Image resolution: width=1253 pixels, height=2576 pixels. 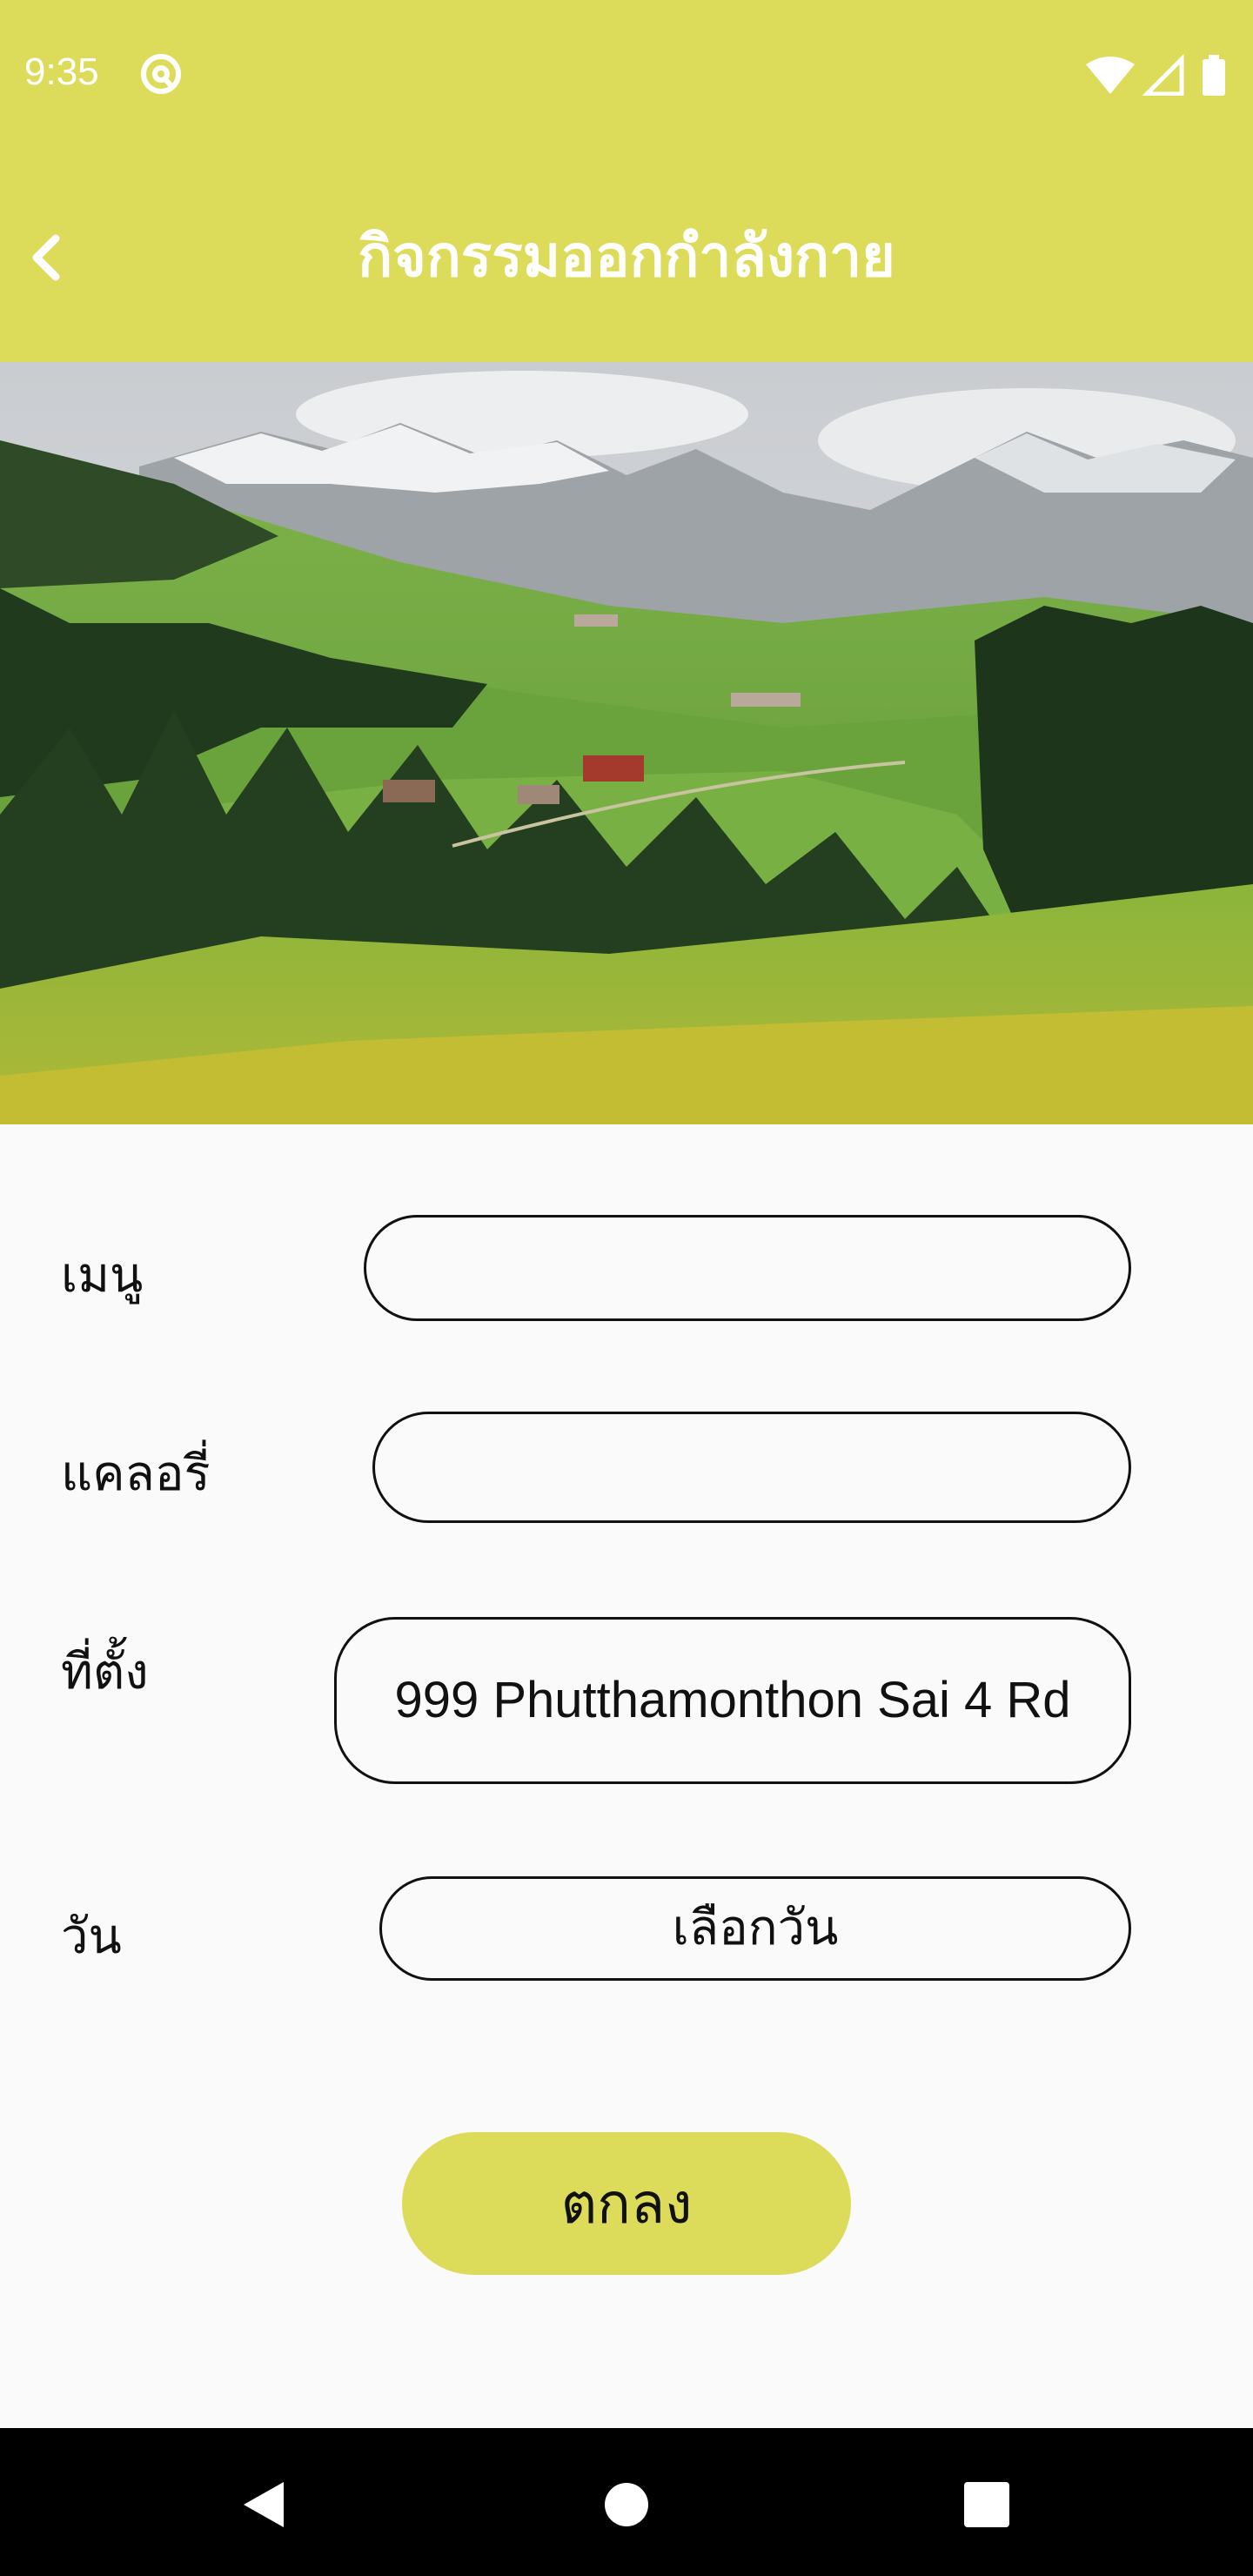 What do you see at coordinates (61, 71) in the screenshot?
I see `status-time: 9:35` at bounding box center [61, 71].